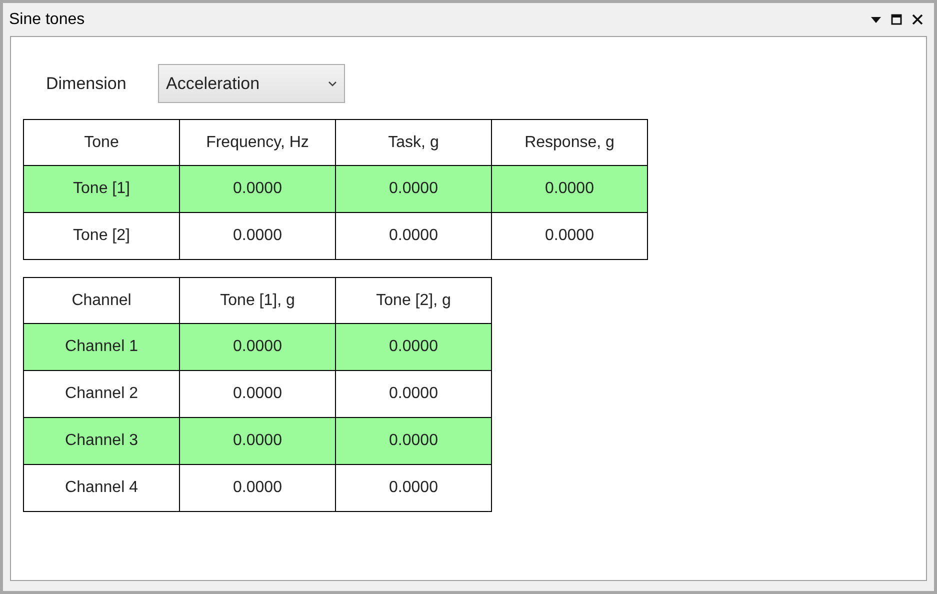 The height and width of the screenshot is (594, 937). What do you see at coordinates (258, 301) in the screenshot?
I see `column-header: Tone [1], g` at bounding box center [258, 301].